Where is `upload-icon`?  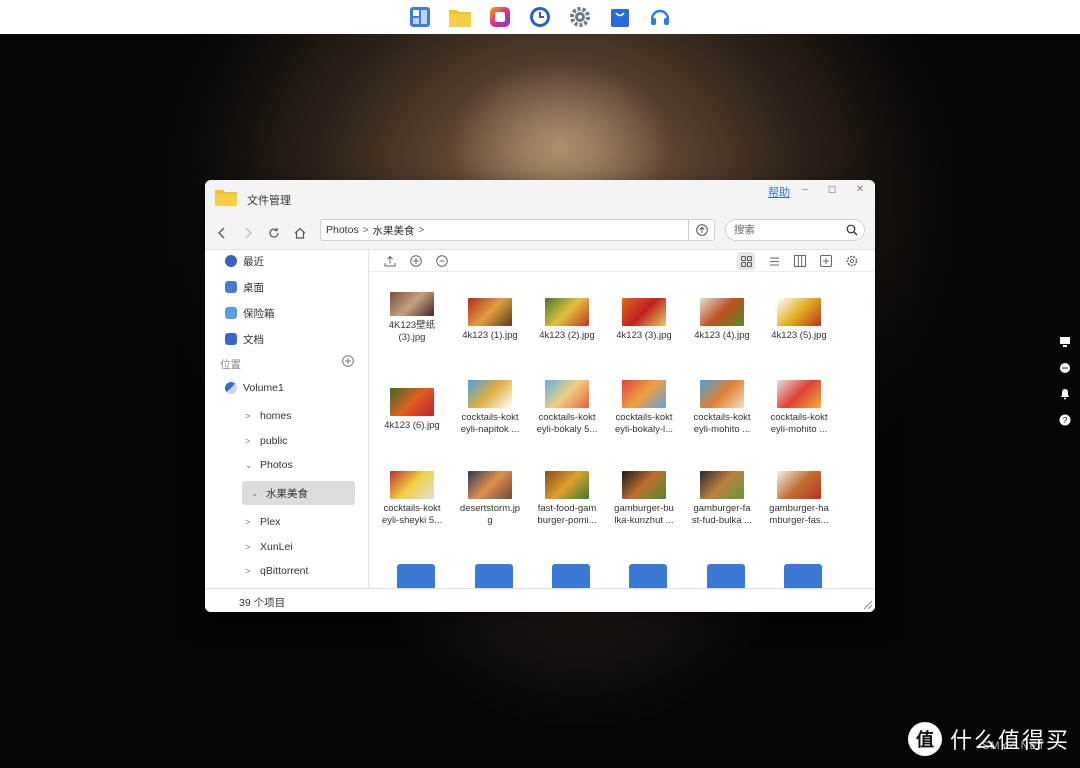
upload-icon is located at coordinates (390, 261).